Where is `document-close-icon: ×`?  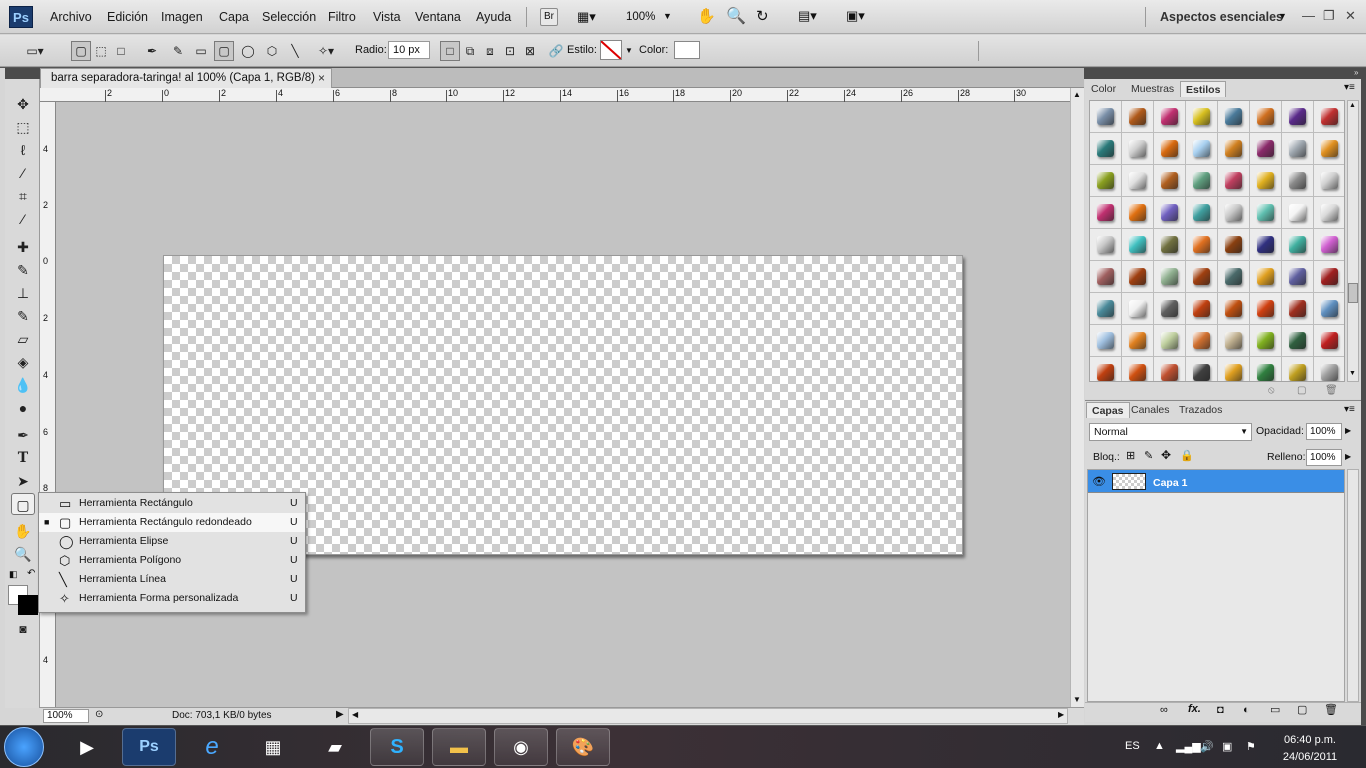 document-close-icon: × is located at coordinates (321, 78).